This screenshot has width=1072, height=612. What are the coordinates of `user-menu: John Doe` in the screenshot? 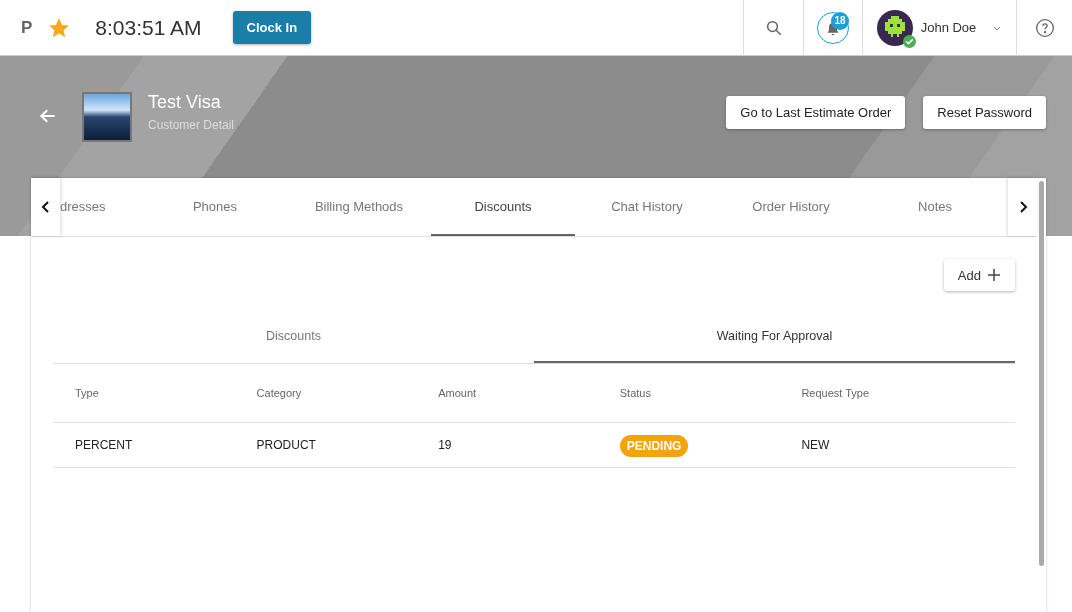 It's located at (939, 27).